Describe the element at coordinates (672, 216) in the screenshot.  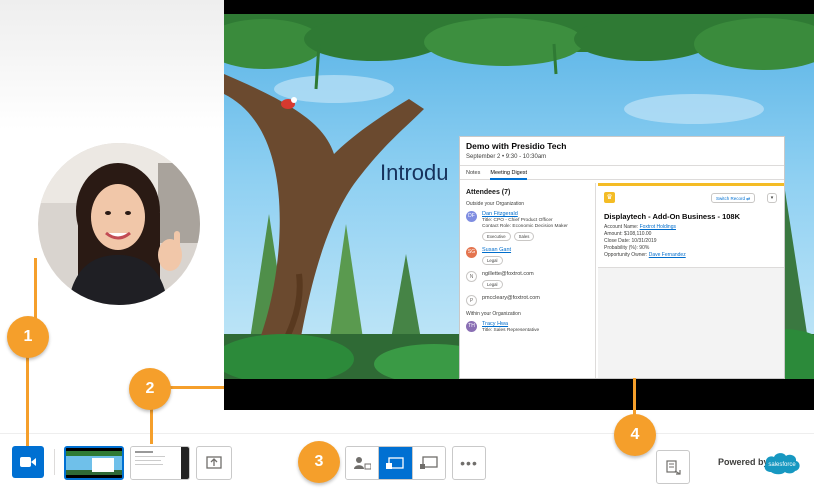
I see `opportunity-name: Displaytech - Add-On Business - 108K` at that location.